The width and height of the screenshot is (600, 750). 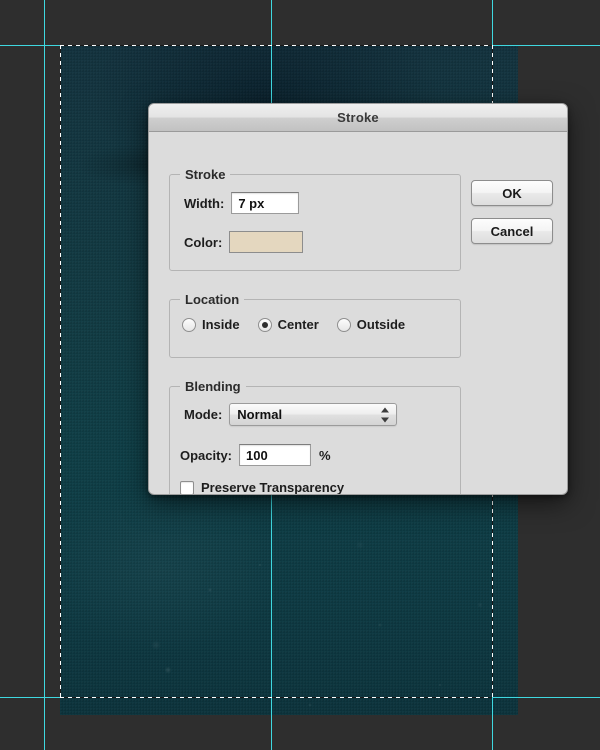 What do you see at coordinates (203, 414) in the screenshot?
I see `mode-label: Mode:` at bounding box center [203, 414].